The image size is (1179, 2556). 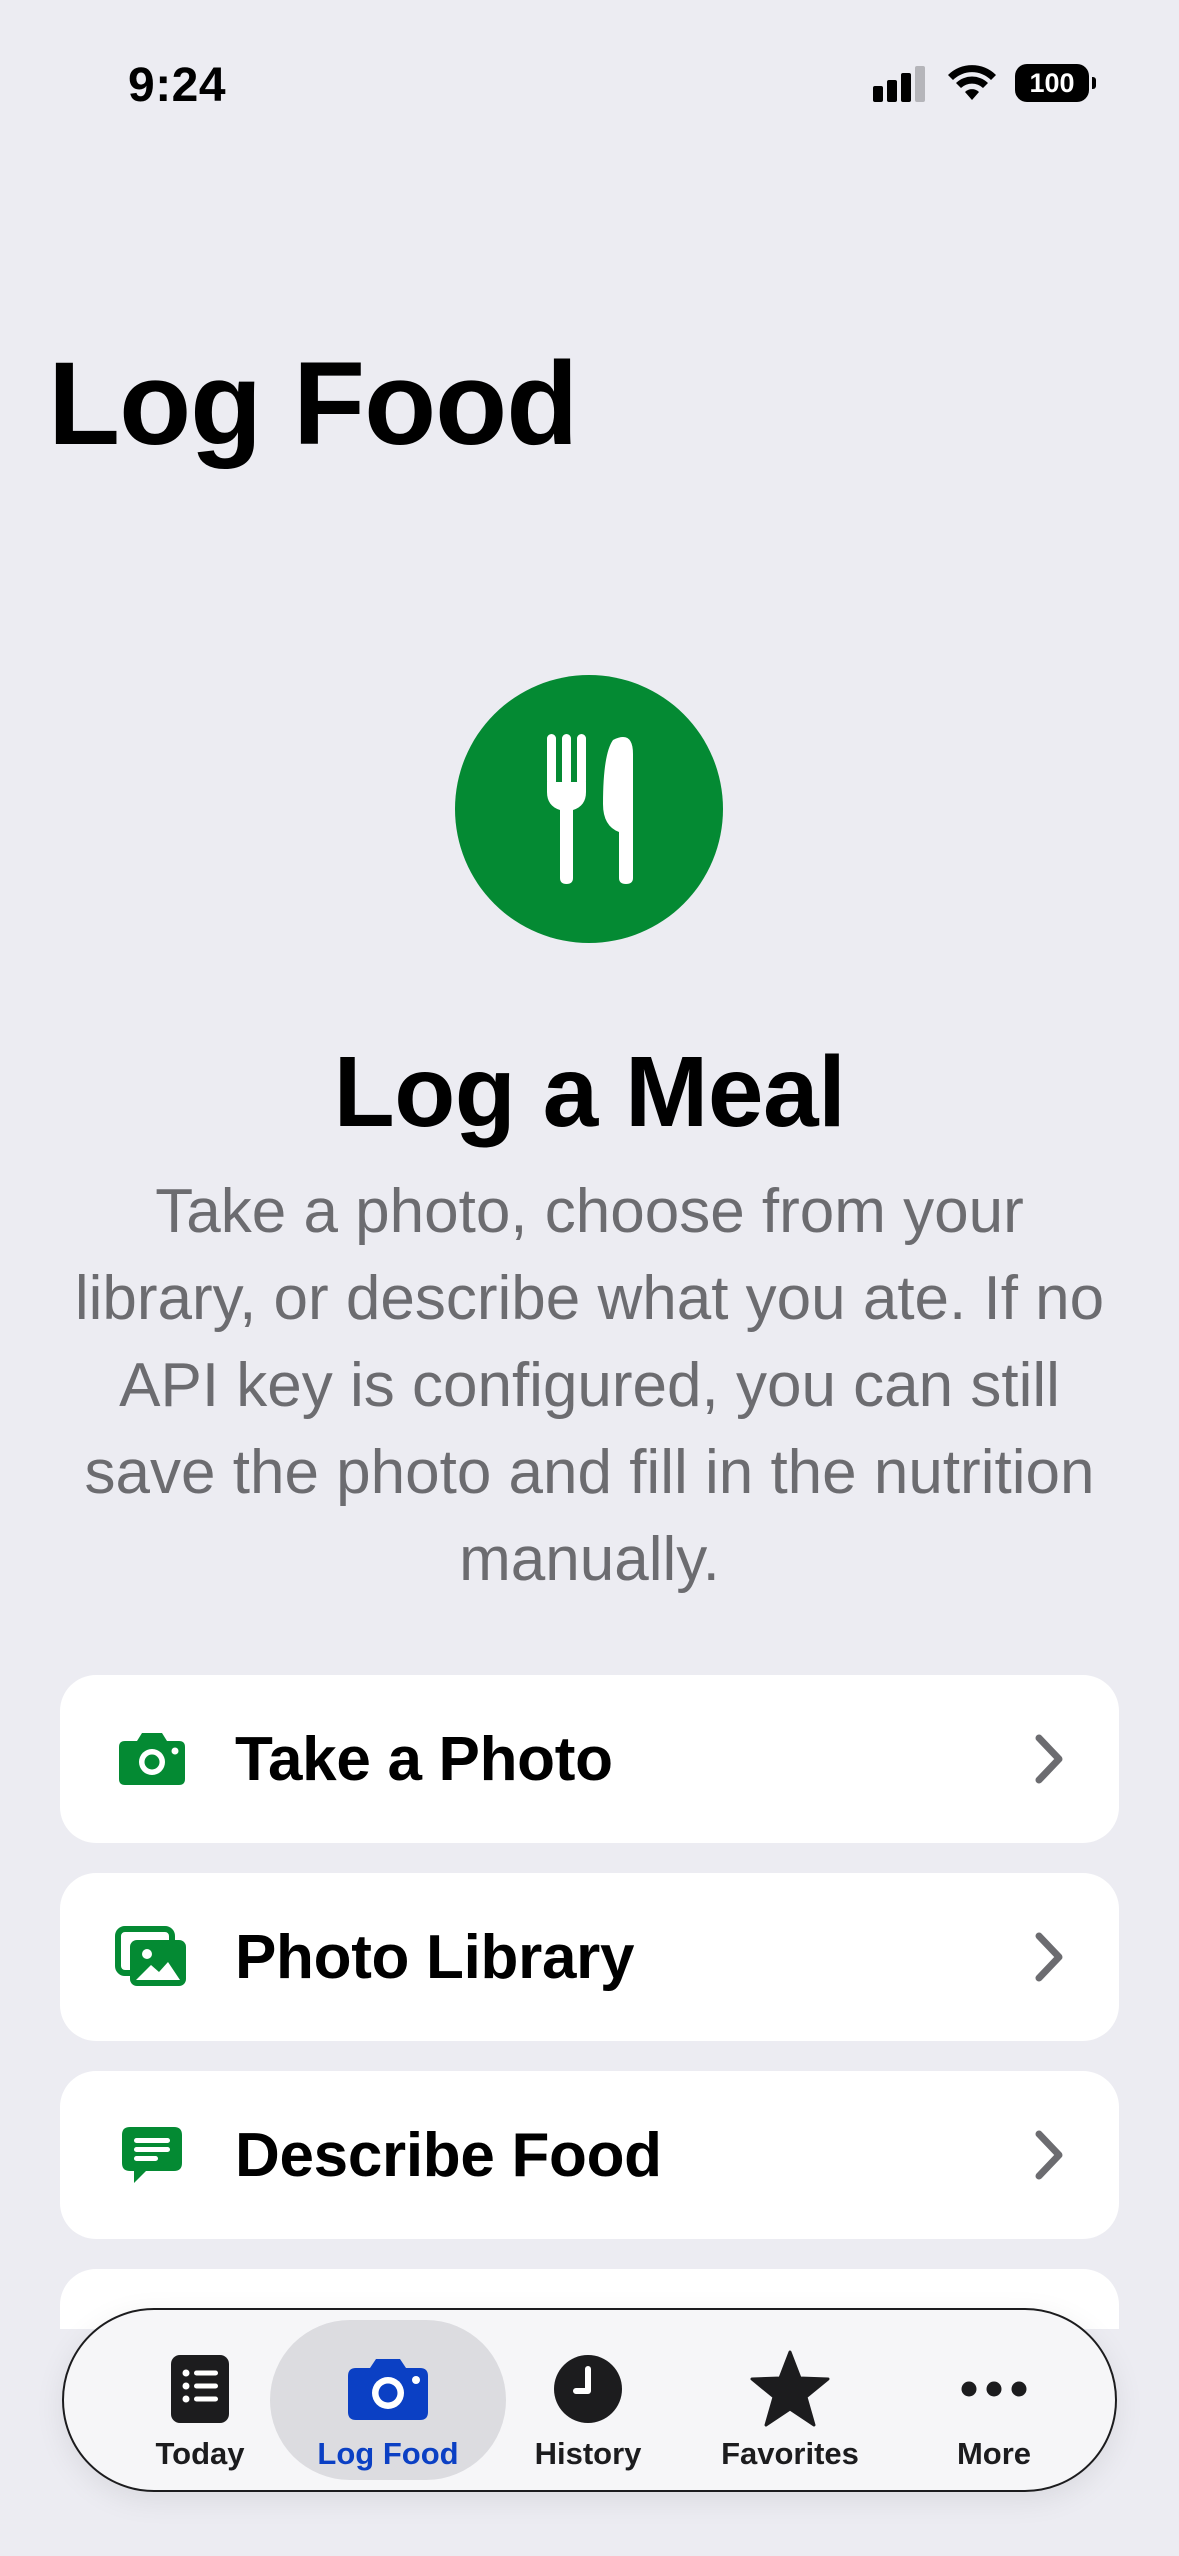 I want to click on star-icon, so click(x=790, y=2389).